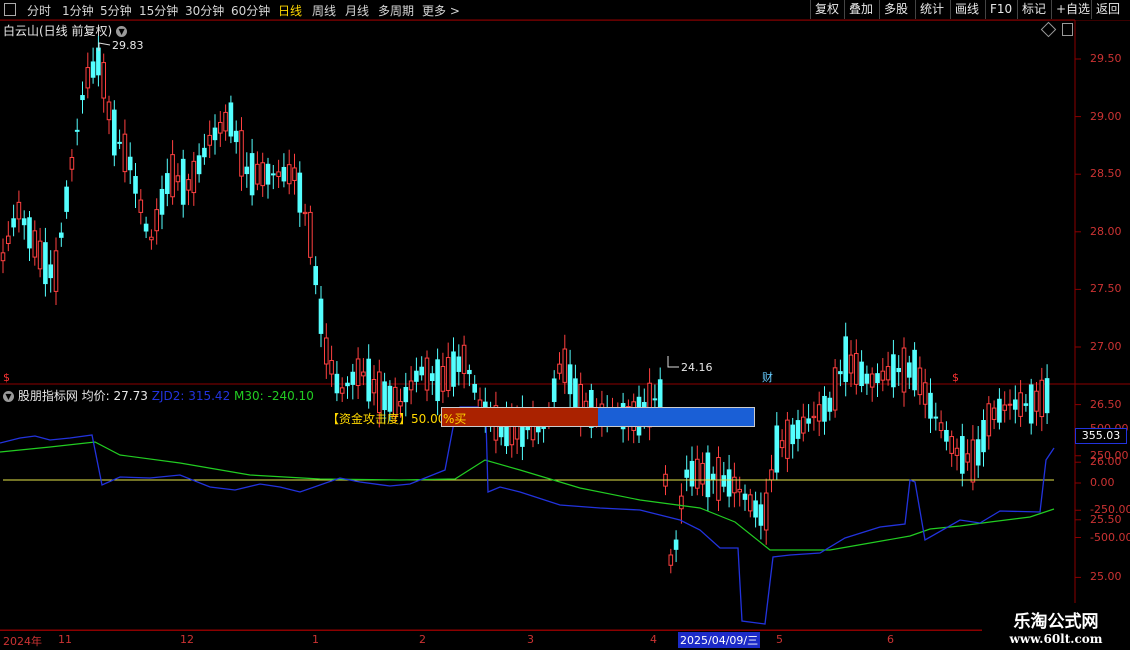  Describe the element at coordinates (8, 396) in the screenshot. I see `chevron-down-icon: ▼` at that location.